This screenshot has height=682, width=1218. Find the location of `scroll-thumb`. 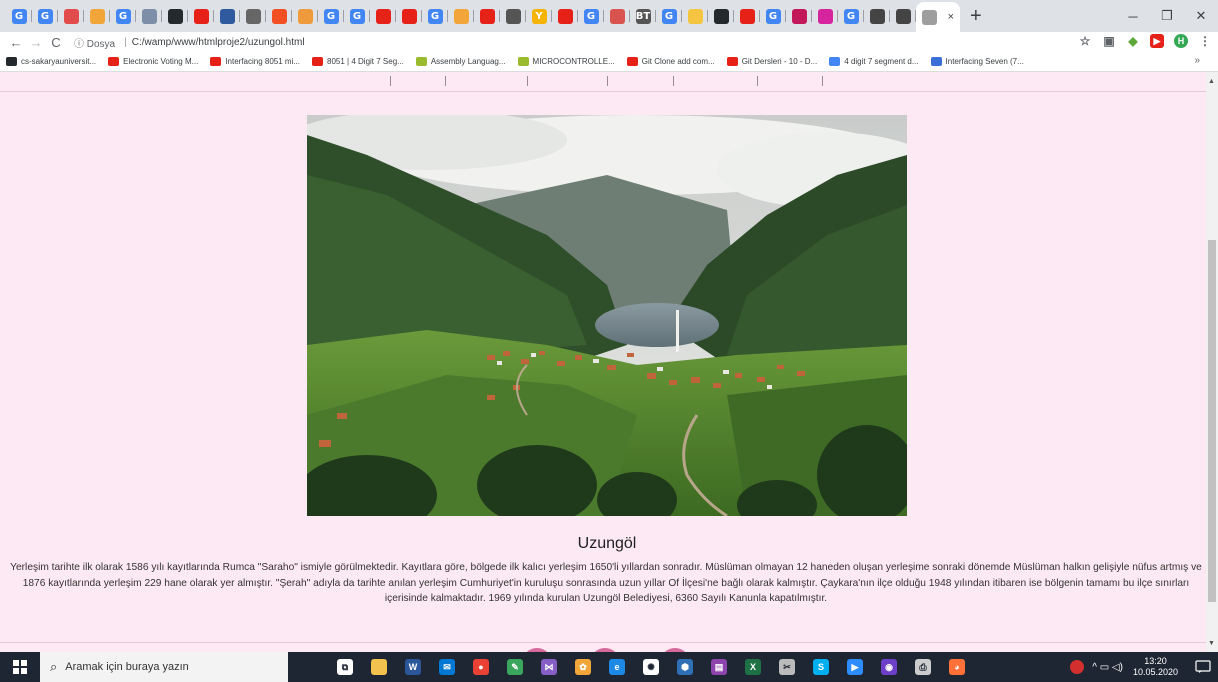

scroll-thumb is located at coordinates (1212, 421).